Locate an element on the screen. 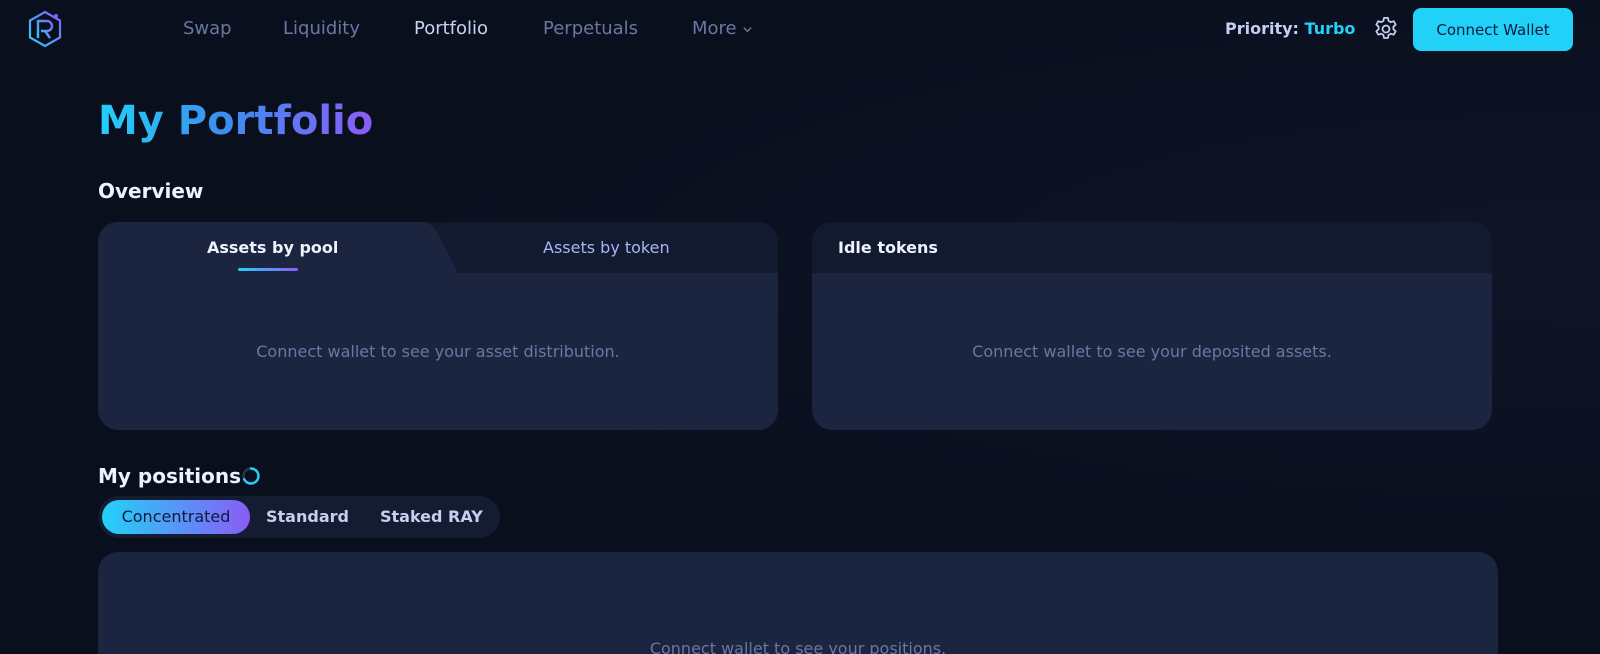 The height and width of the screenshot is (654, 1600). active-tab-indicator is located at coordinates (268, 269).